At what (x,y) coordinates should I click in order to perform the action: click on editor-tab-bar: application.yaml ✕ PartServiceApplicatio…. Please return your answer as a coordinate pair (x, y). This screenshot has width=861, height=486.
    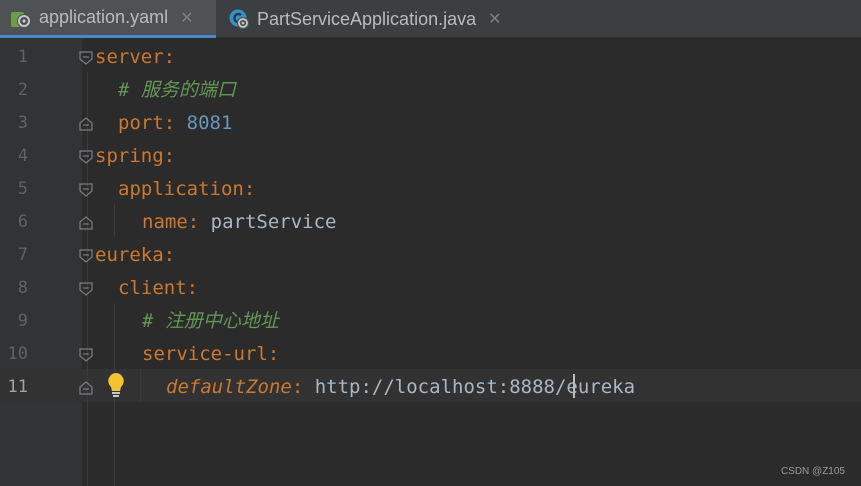
    Looking at the image, I should click on (430, 19).